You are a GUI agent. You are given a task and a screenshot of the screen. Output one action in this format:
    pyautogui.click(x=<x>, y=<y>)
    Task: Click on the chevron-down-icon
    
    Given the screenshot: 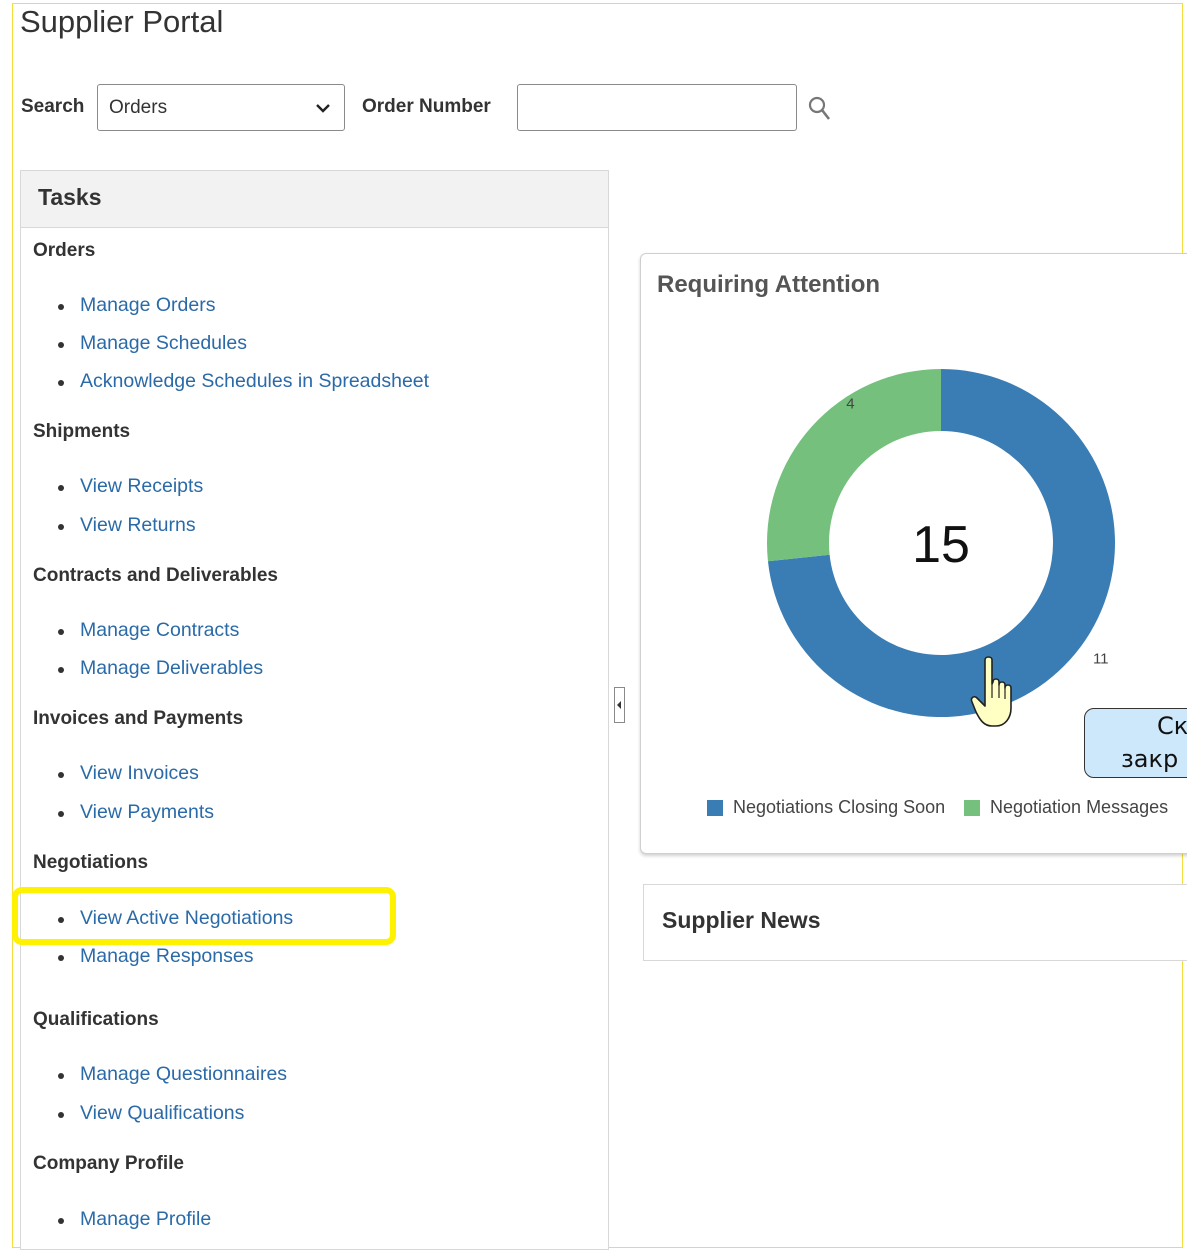 What is the action you would take?
    pyautogui.click(x=323, y=108)
    